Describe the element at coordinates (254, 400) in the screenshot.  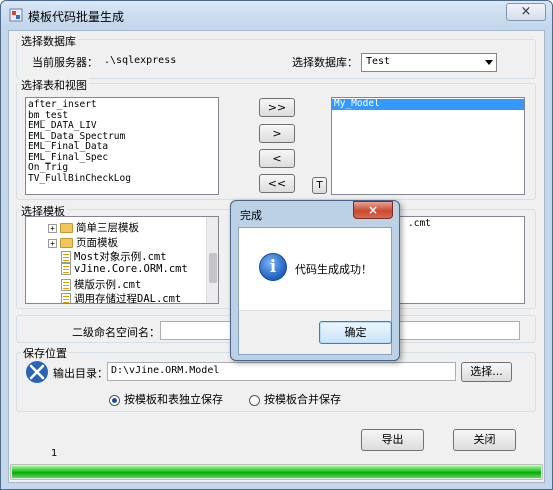
I see `radio-unselected-icon` at that location.